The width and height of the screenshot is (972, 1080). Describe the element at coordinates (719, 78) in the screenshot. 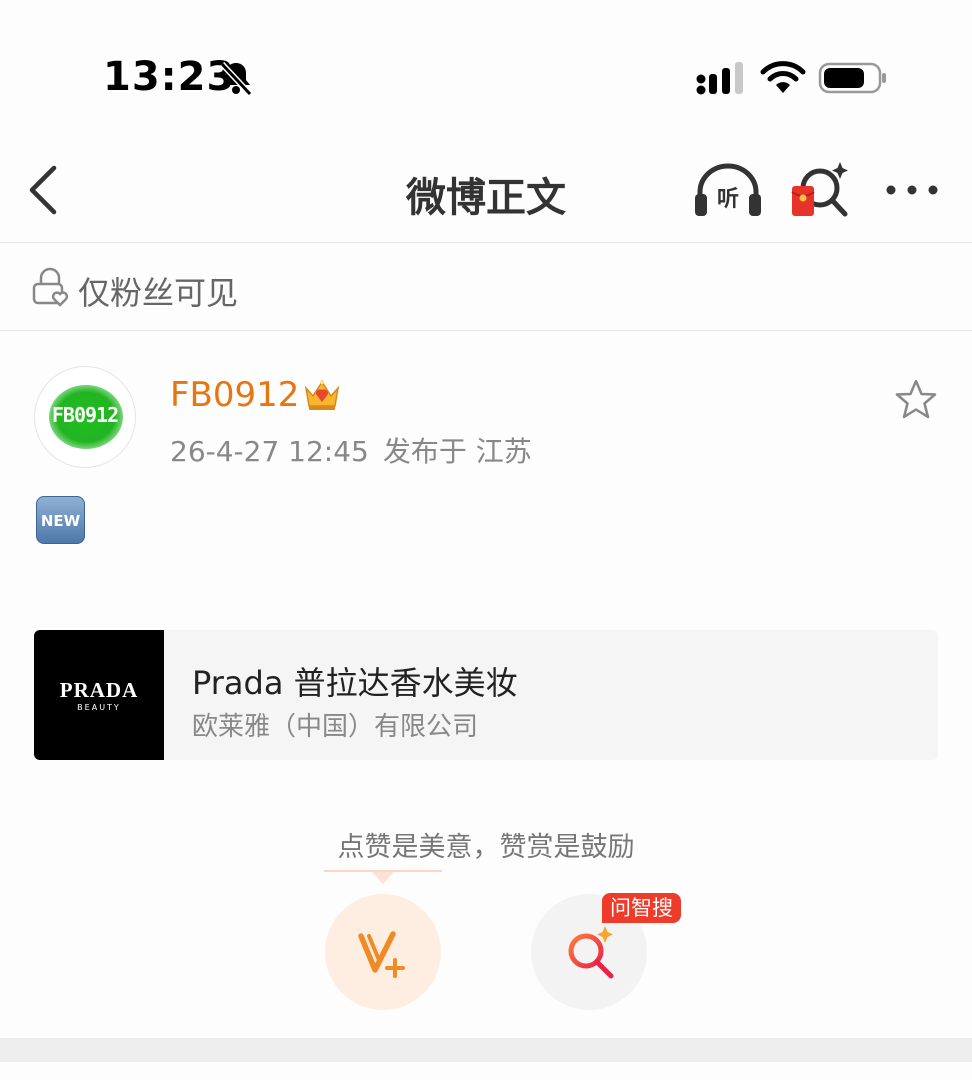

I see `signal-icon` at that location.